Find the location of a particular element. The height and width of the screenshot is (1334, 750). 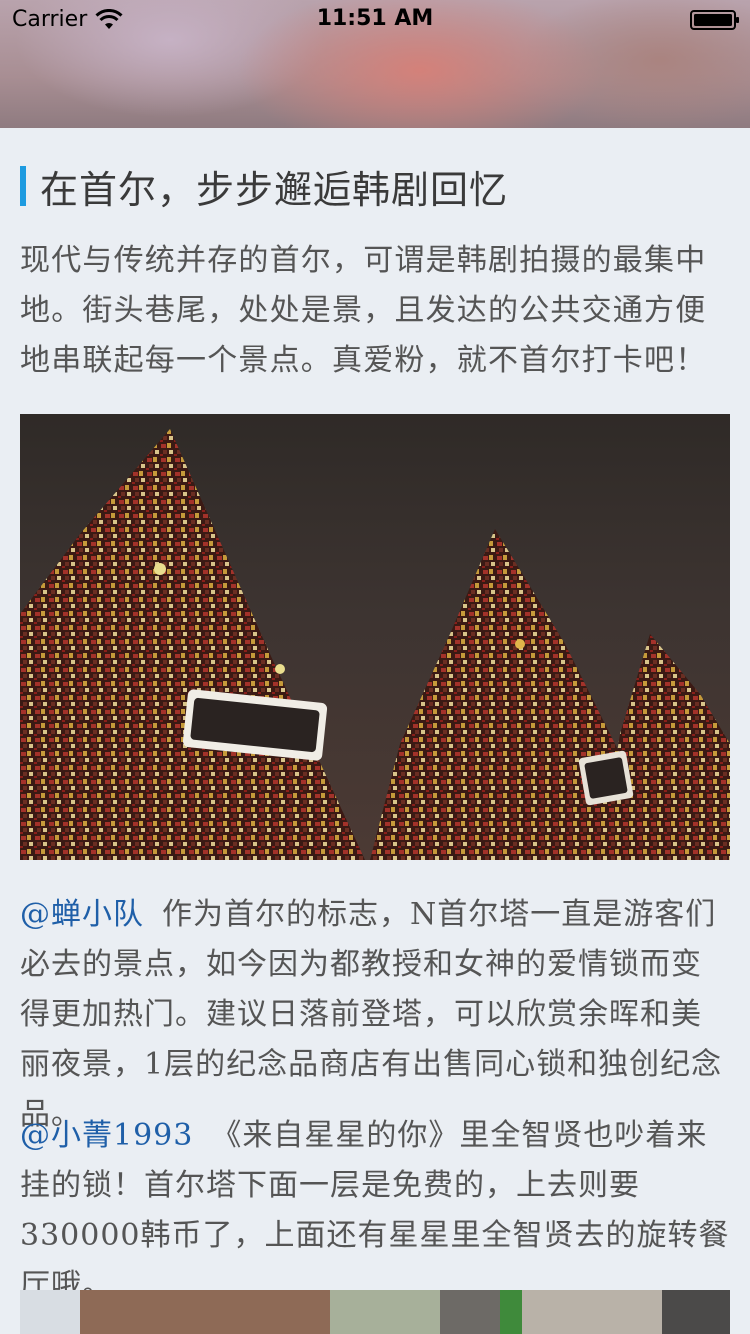

street-illustration is located at coordinates (375, 1312).